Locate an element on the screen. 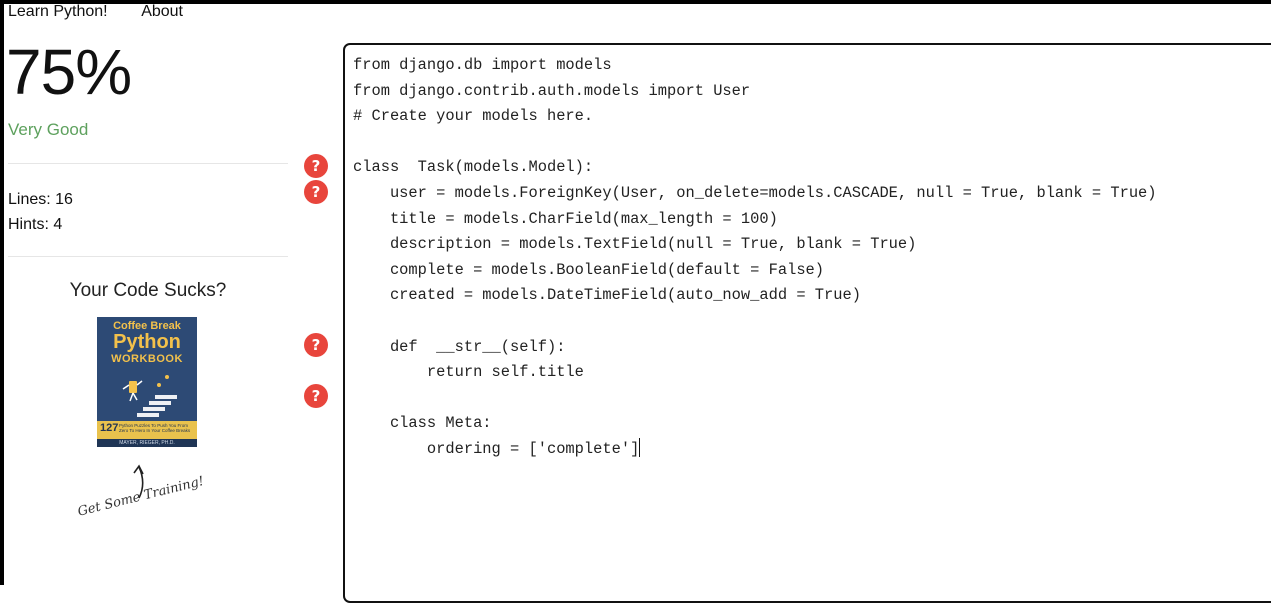 The image size is (1271, 603). score-percentage: 75% is located at coordinates (69, 72).